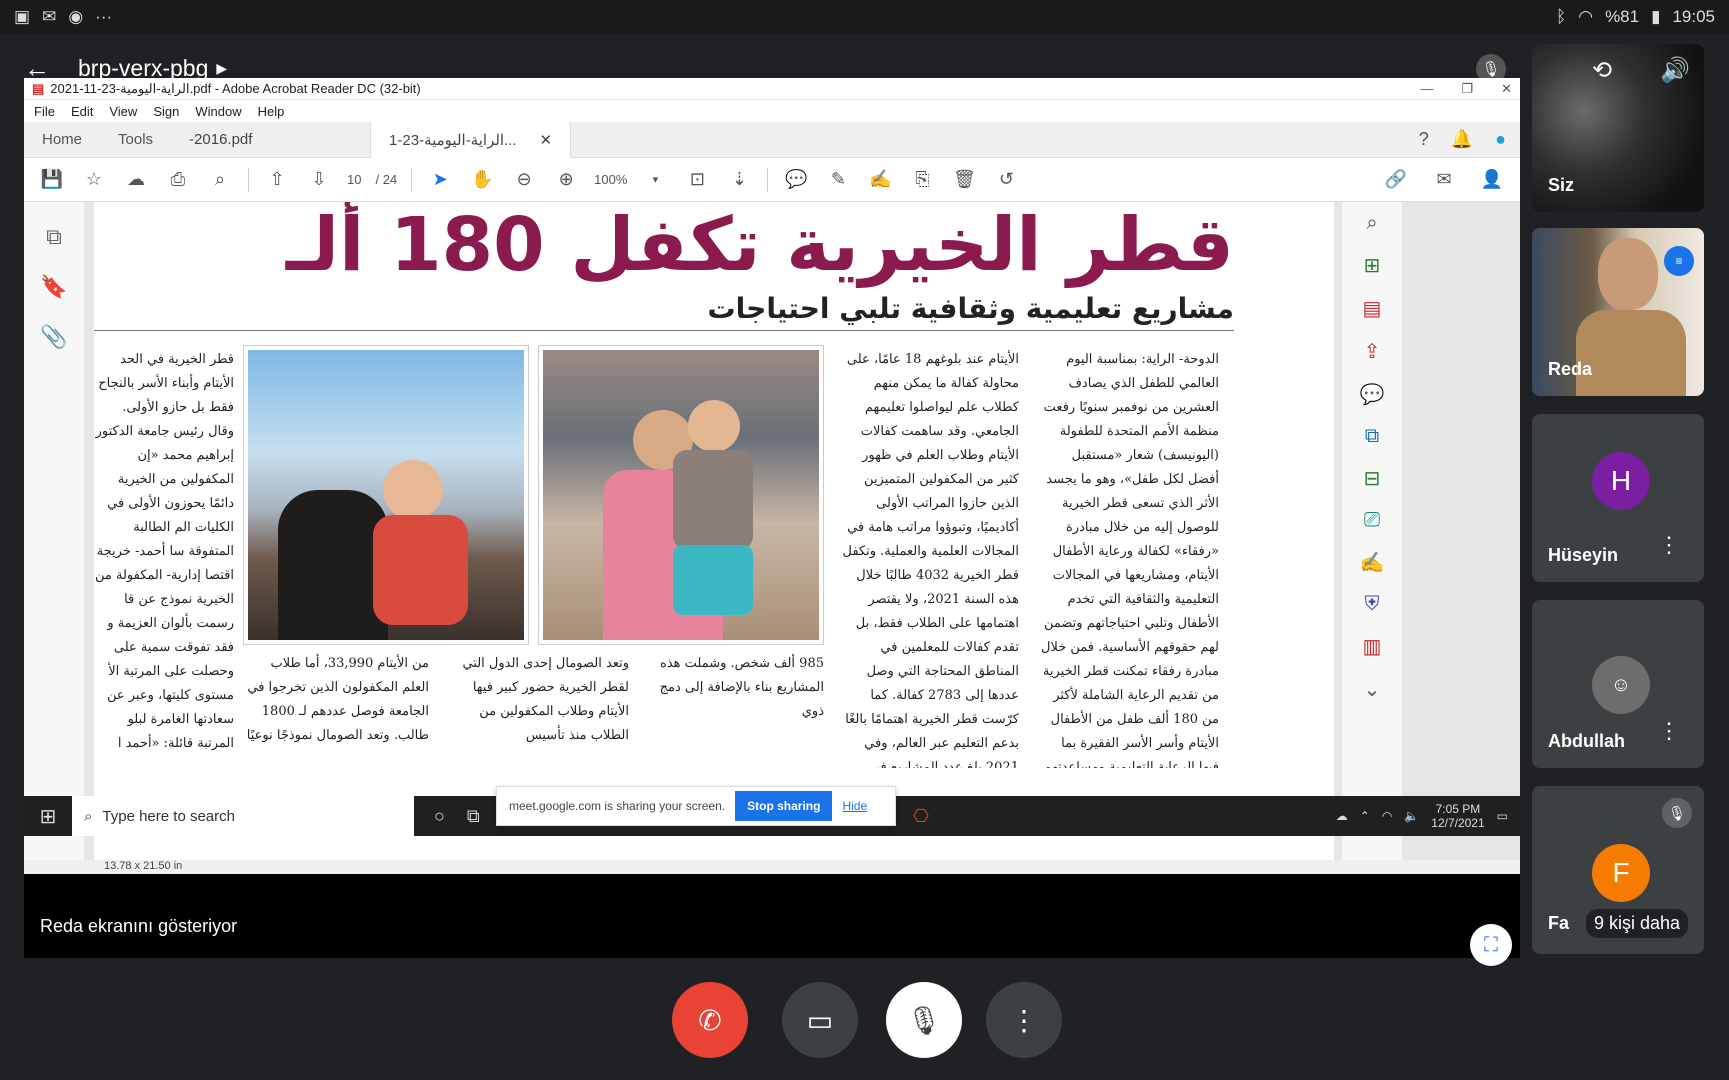  What do you see at coordinates (1372, 478) in the screenshot?
I see `excel-export-icon: ⊟` at bounding box center [1372, 478].